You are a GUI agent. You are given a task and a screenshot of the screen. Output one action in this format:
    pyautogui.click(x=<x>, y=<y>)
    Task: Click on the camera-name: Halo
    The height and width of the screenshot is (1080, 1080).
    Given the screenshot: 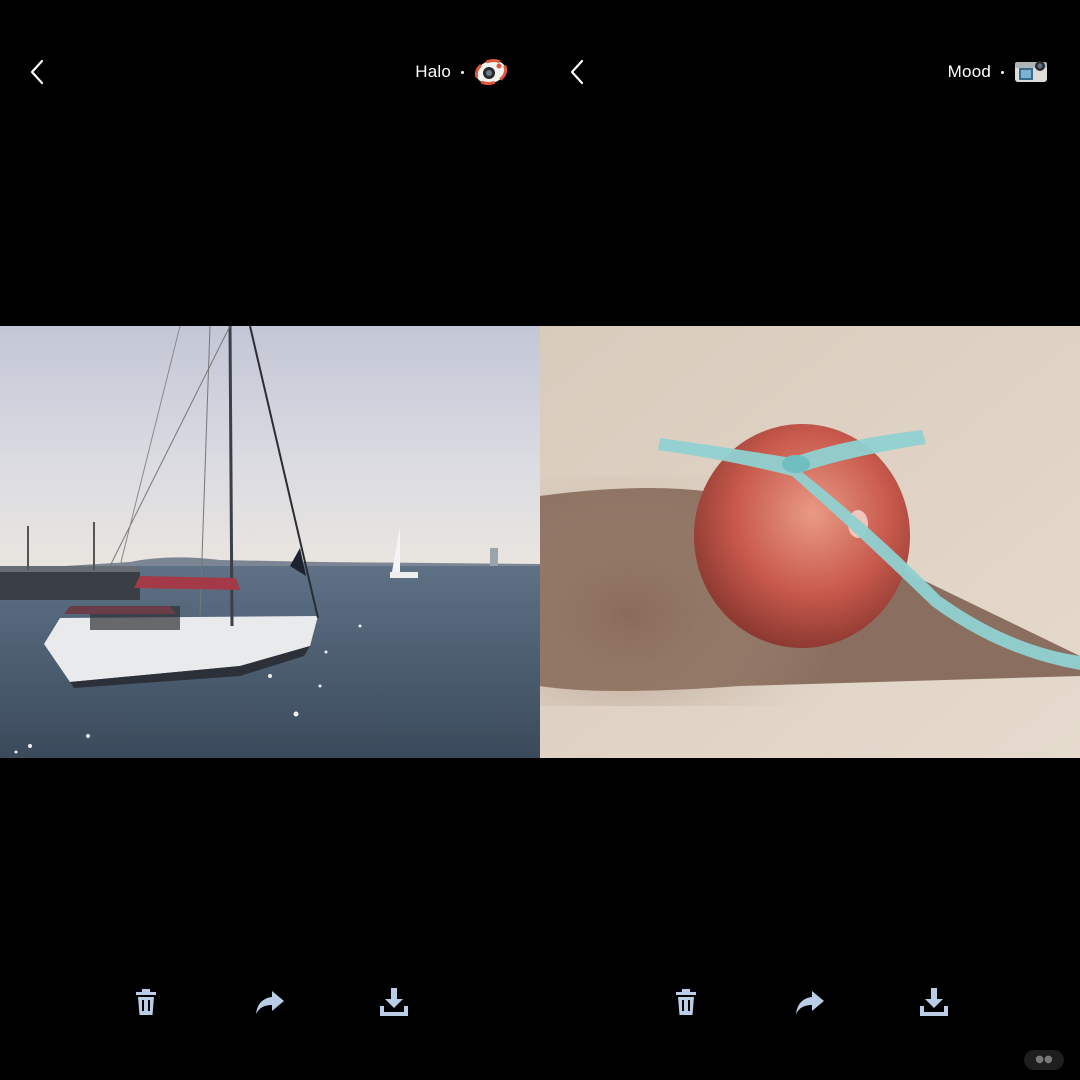 What is the action you would take?
    pyautogui.click(x=433, y=71)
    